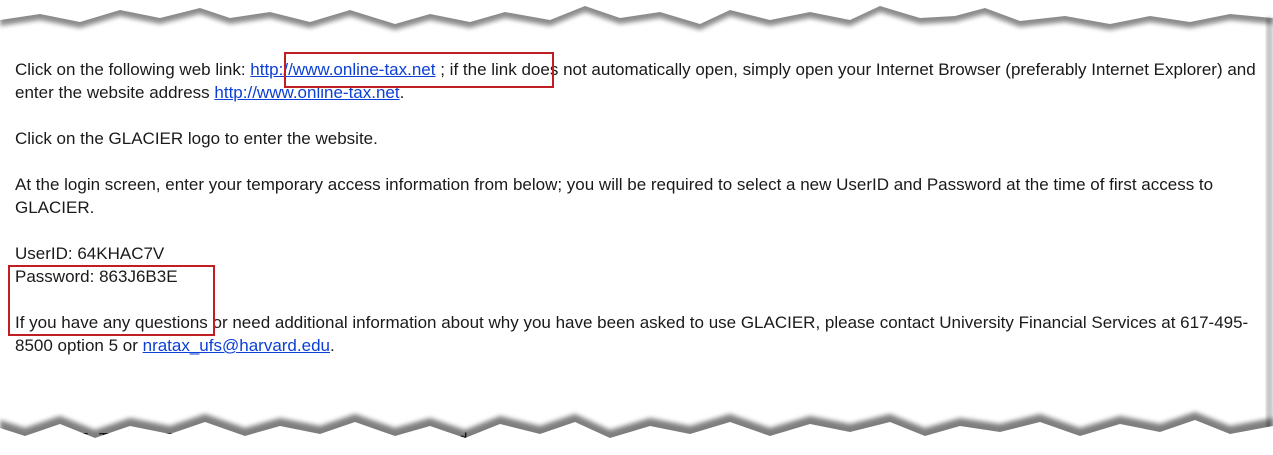 The width and height of the screenshot is (1273, 455). Describe the element at coordinates (1269, 236) in the screenshot. I see `torn-right-shadow` at that location.